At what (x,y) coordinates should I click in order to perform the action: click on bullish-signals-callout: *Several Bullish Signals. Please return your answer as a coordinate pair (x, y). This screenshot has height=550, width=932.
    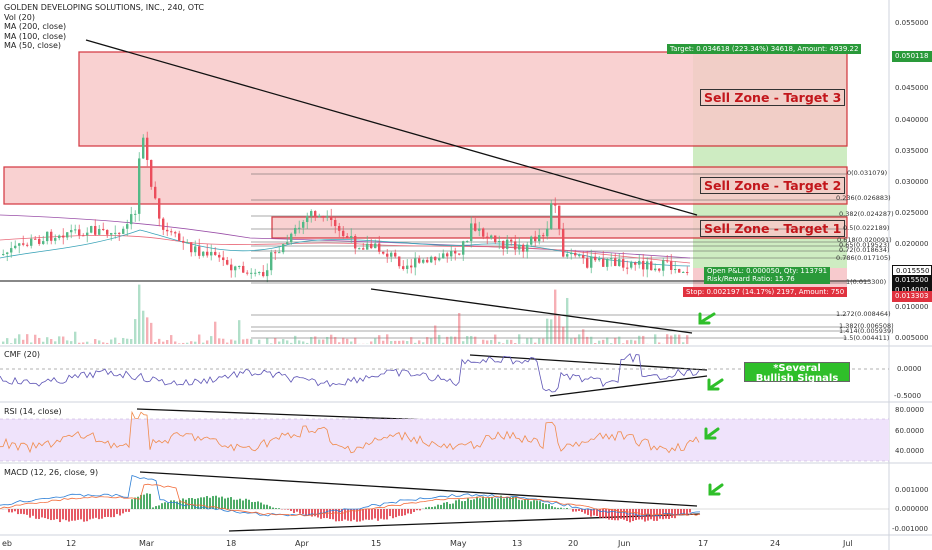
    Looking at the image, I should click on (797, 373).